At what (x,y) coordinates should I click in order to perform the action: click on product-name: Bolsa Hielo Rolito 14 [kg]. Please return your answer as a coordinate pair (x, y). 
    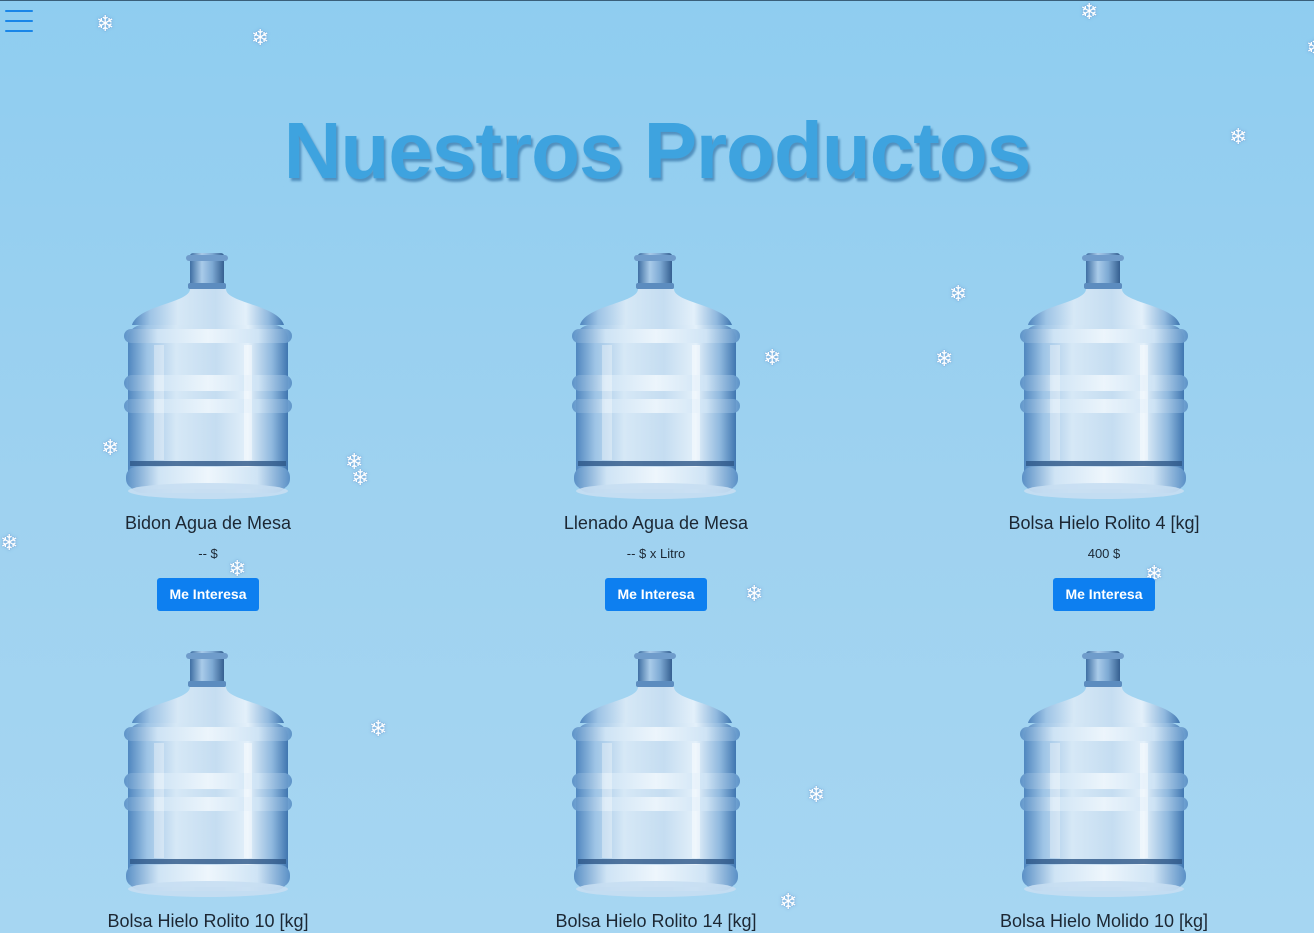
    Looking at the image, I should click on (656, 921).